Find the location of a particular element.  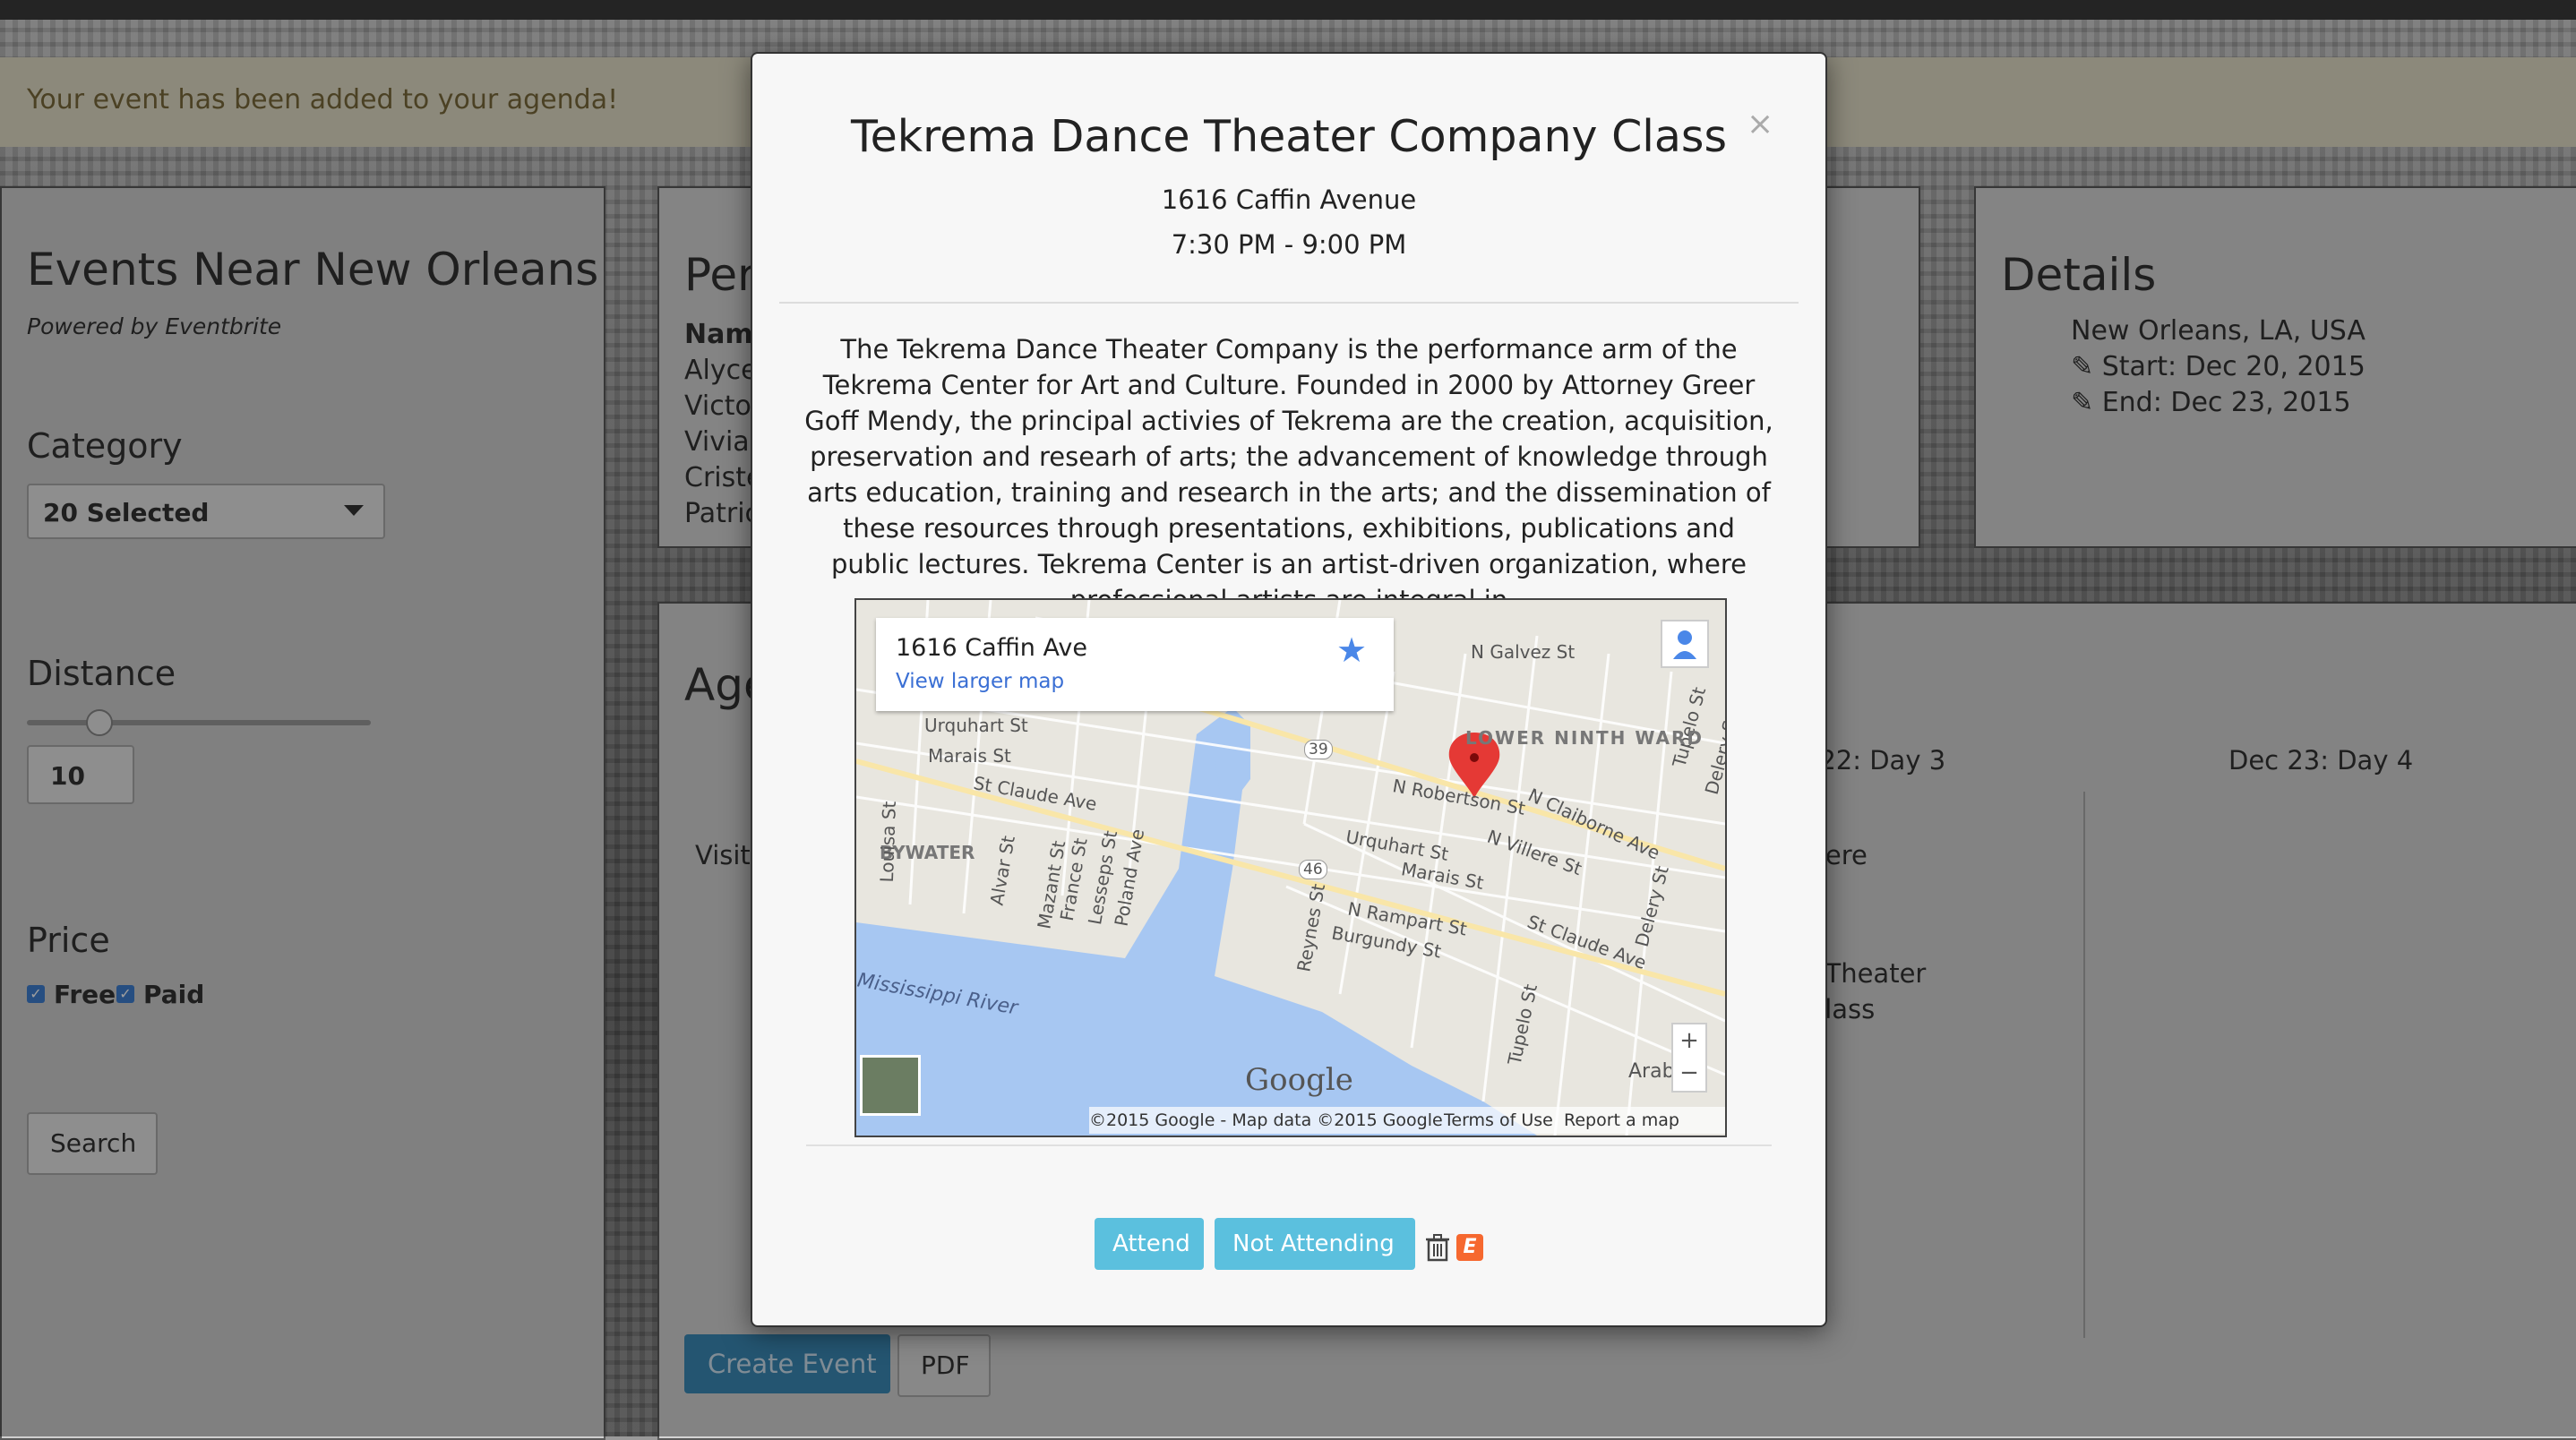

zoom-control: + − is located at coordinates (1689, 1058).